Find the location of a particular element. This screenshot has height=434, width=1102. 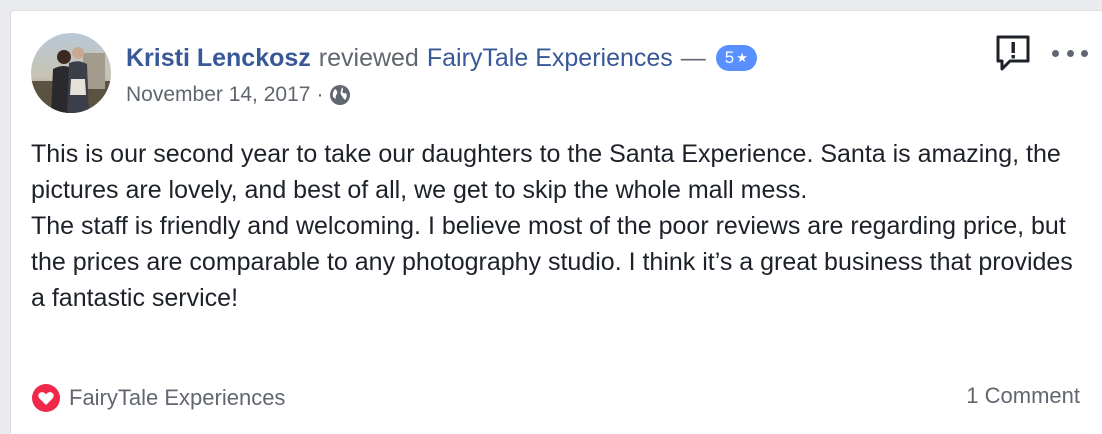

review-date: November 14, 2017 is located at coordinates (218, 95).